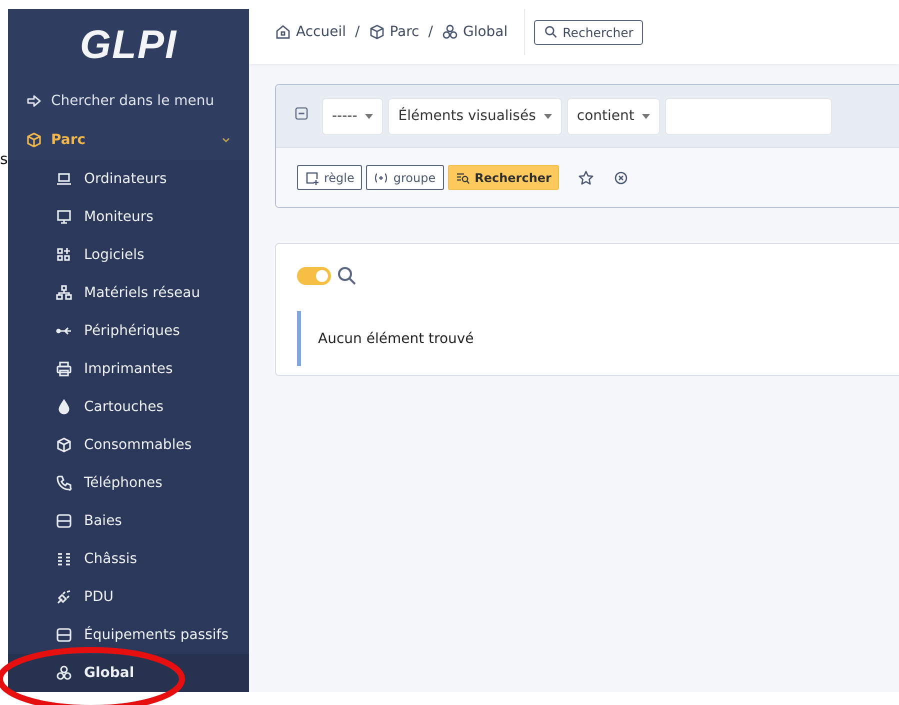 Image resolution: width=899 pixels, height=705 pixels. I want to click on clear-icon, so click(621, 178).